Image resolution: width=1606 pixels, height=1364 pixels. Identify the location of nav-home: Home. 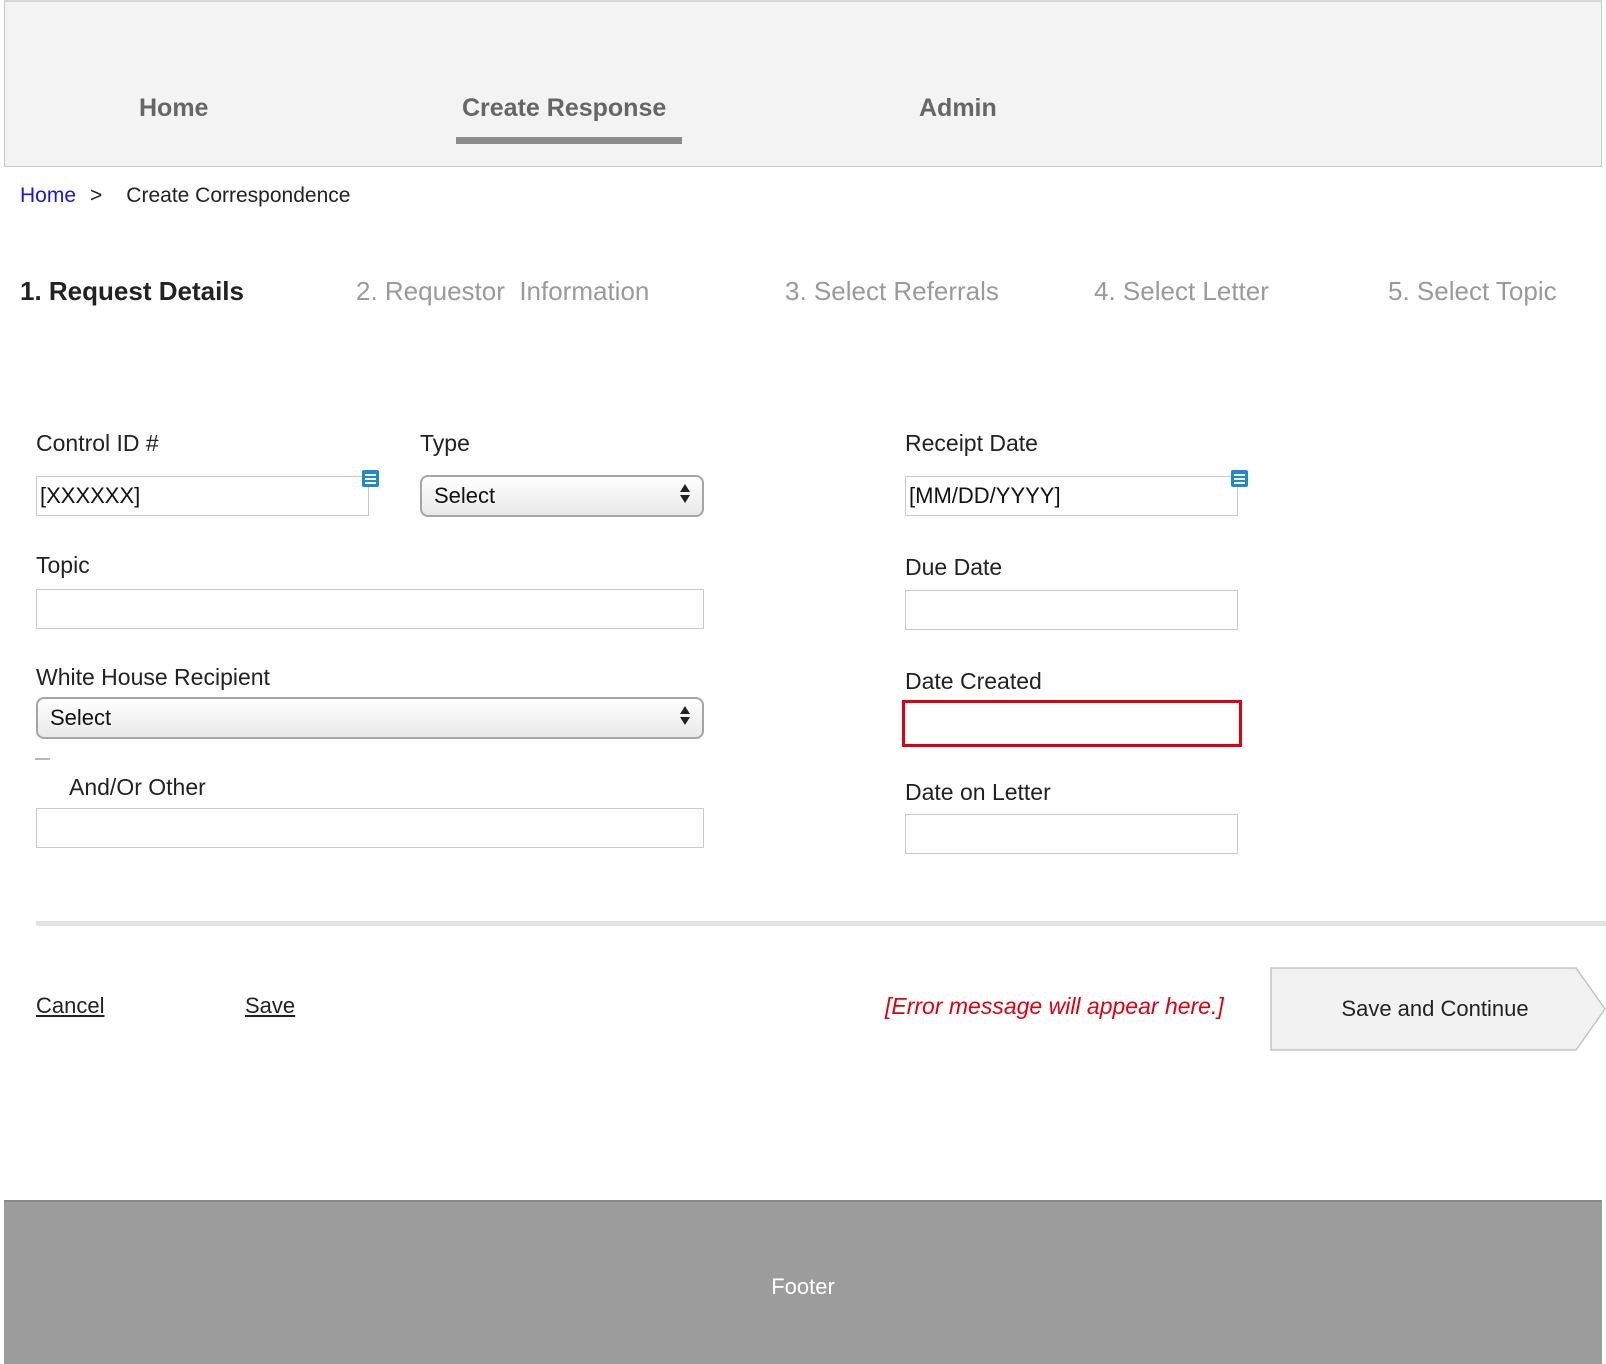
(173, 108).